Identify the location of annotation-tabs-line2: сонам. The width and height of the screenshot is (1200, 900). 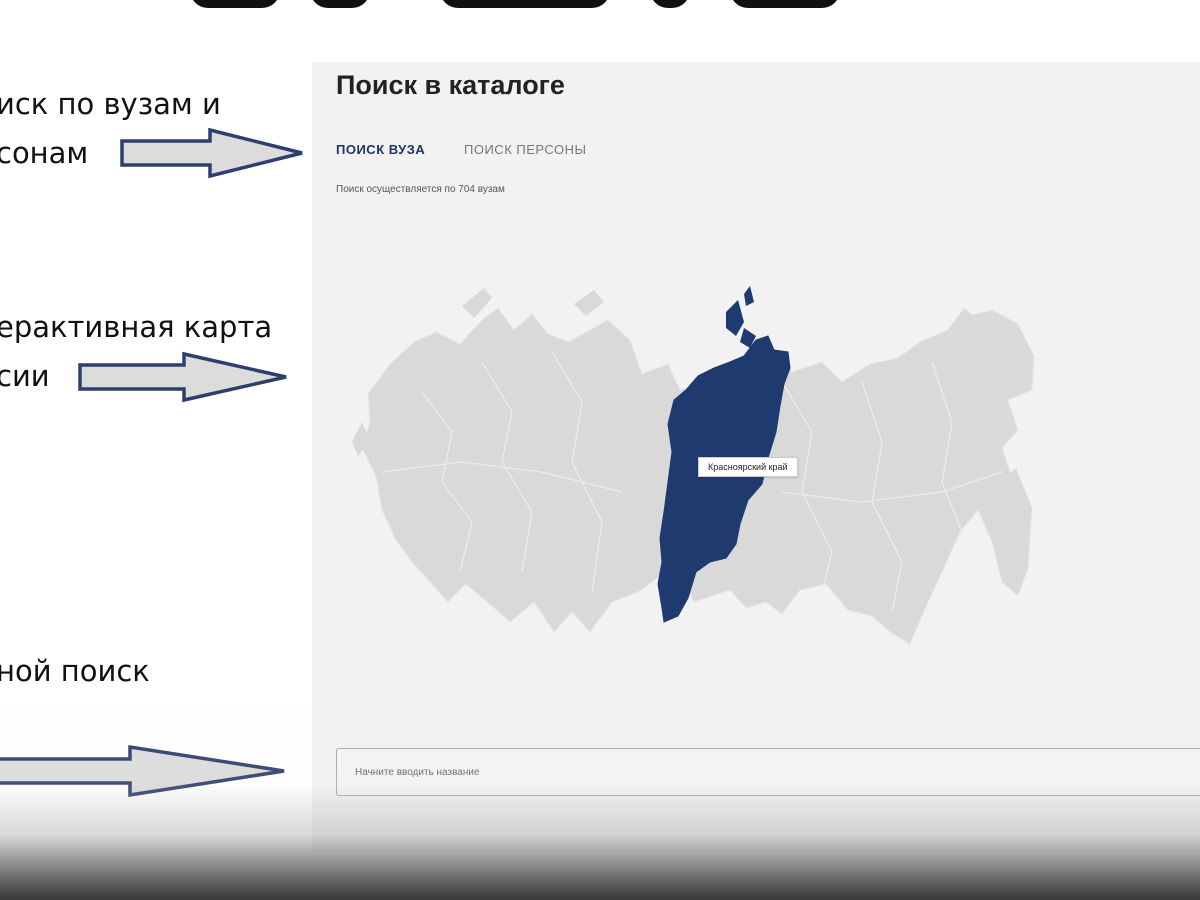
(44, 153).